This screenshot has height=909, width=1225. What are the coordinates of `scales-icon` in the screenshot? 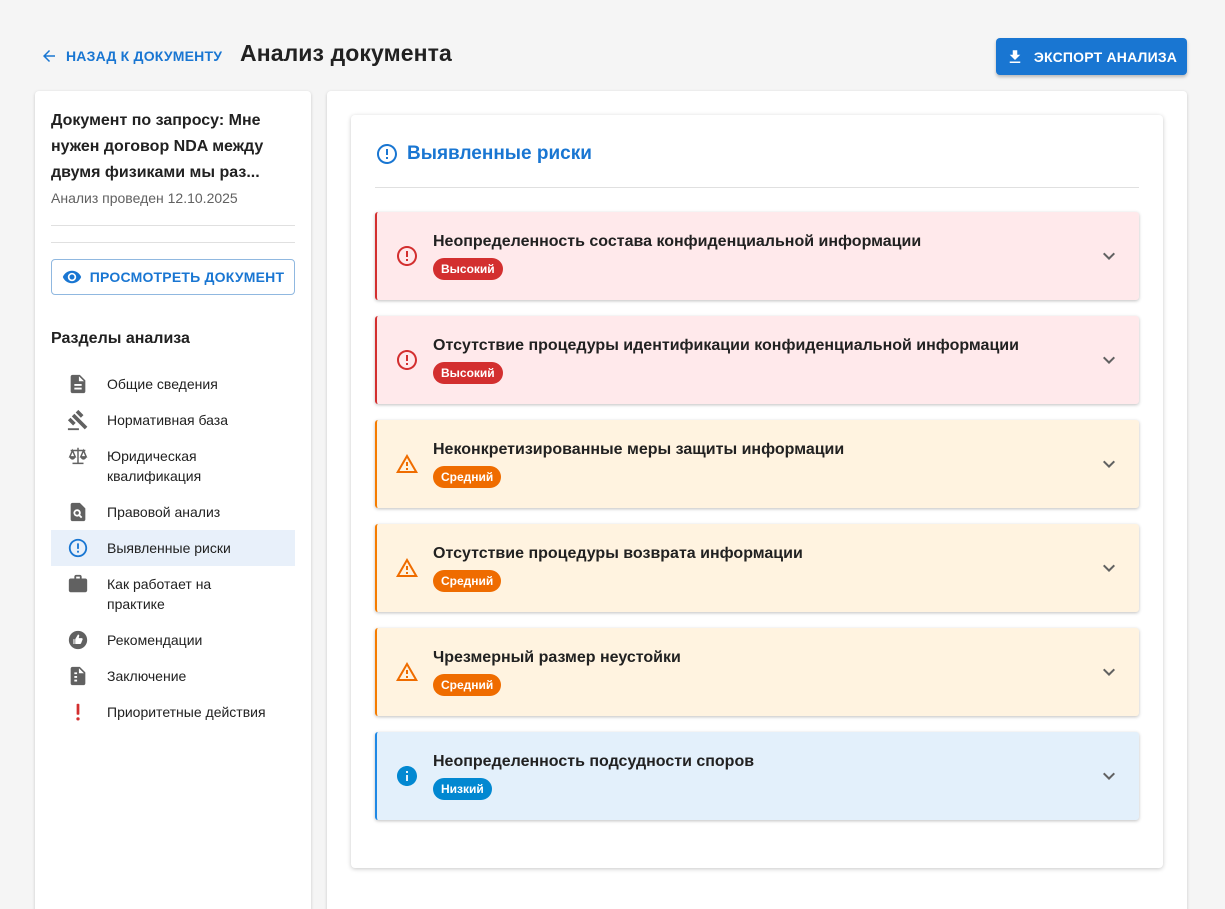 It's located at (78, 456).